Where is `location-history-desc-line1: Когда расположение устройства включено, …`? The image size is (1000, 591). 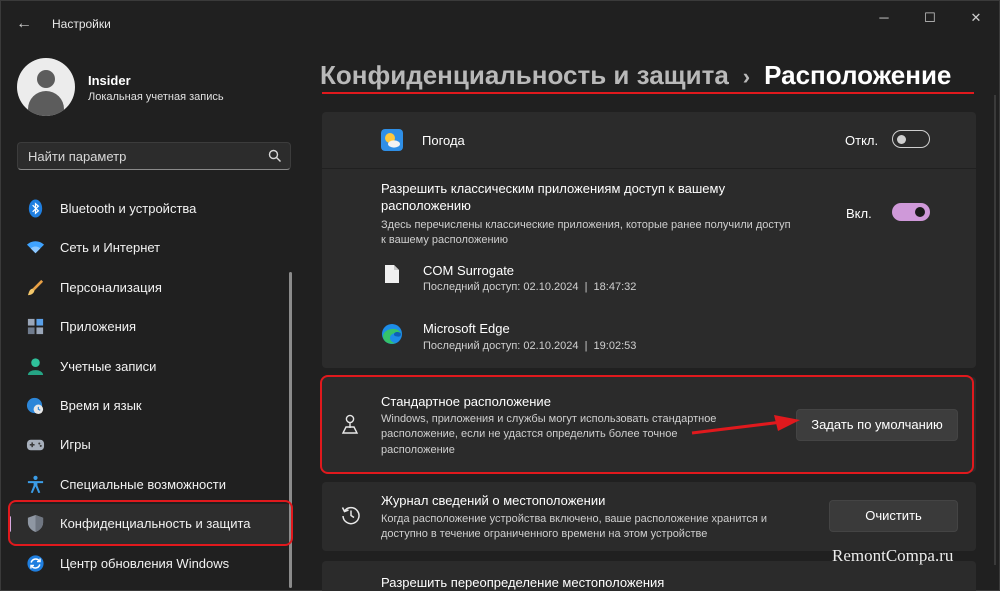
location-history-desc-line1: Когда расположение устройства включено, … is located at coordinates (574, 519).